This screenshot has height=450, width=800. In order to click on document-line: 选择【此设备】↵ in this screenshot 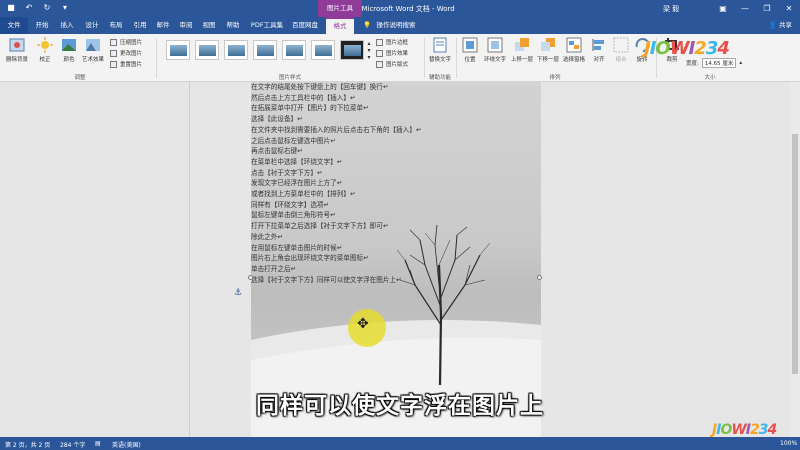, I will do `click(277, 119)`.